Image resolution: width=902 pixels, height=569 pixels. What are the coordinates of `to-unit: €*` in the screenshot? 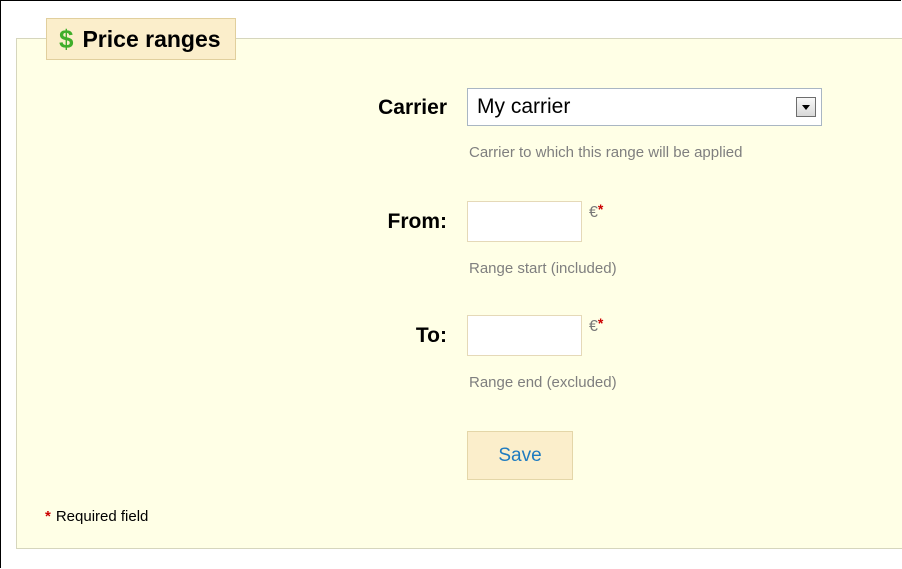 It's located at (596, 325).